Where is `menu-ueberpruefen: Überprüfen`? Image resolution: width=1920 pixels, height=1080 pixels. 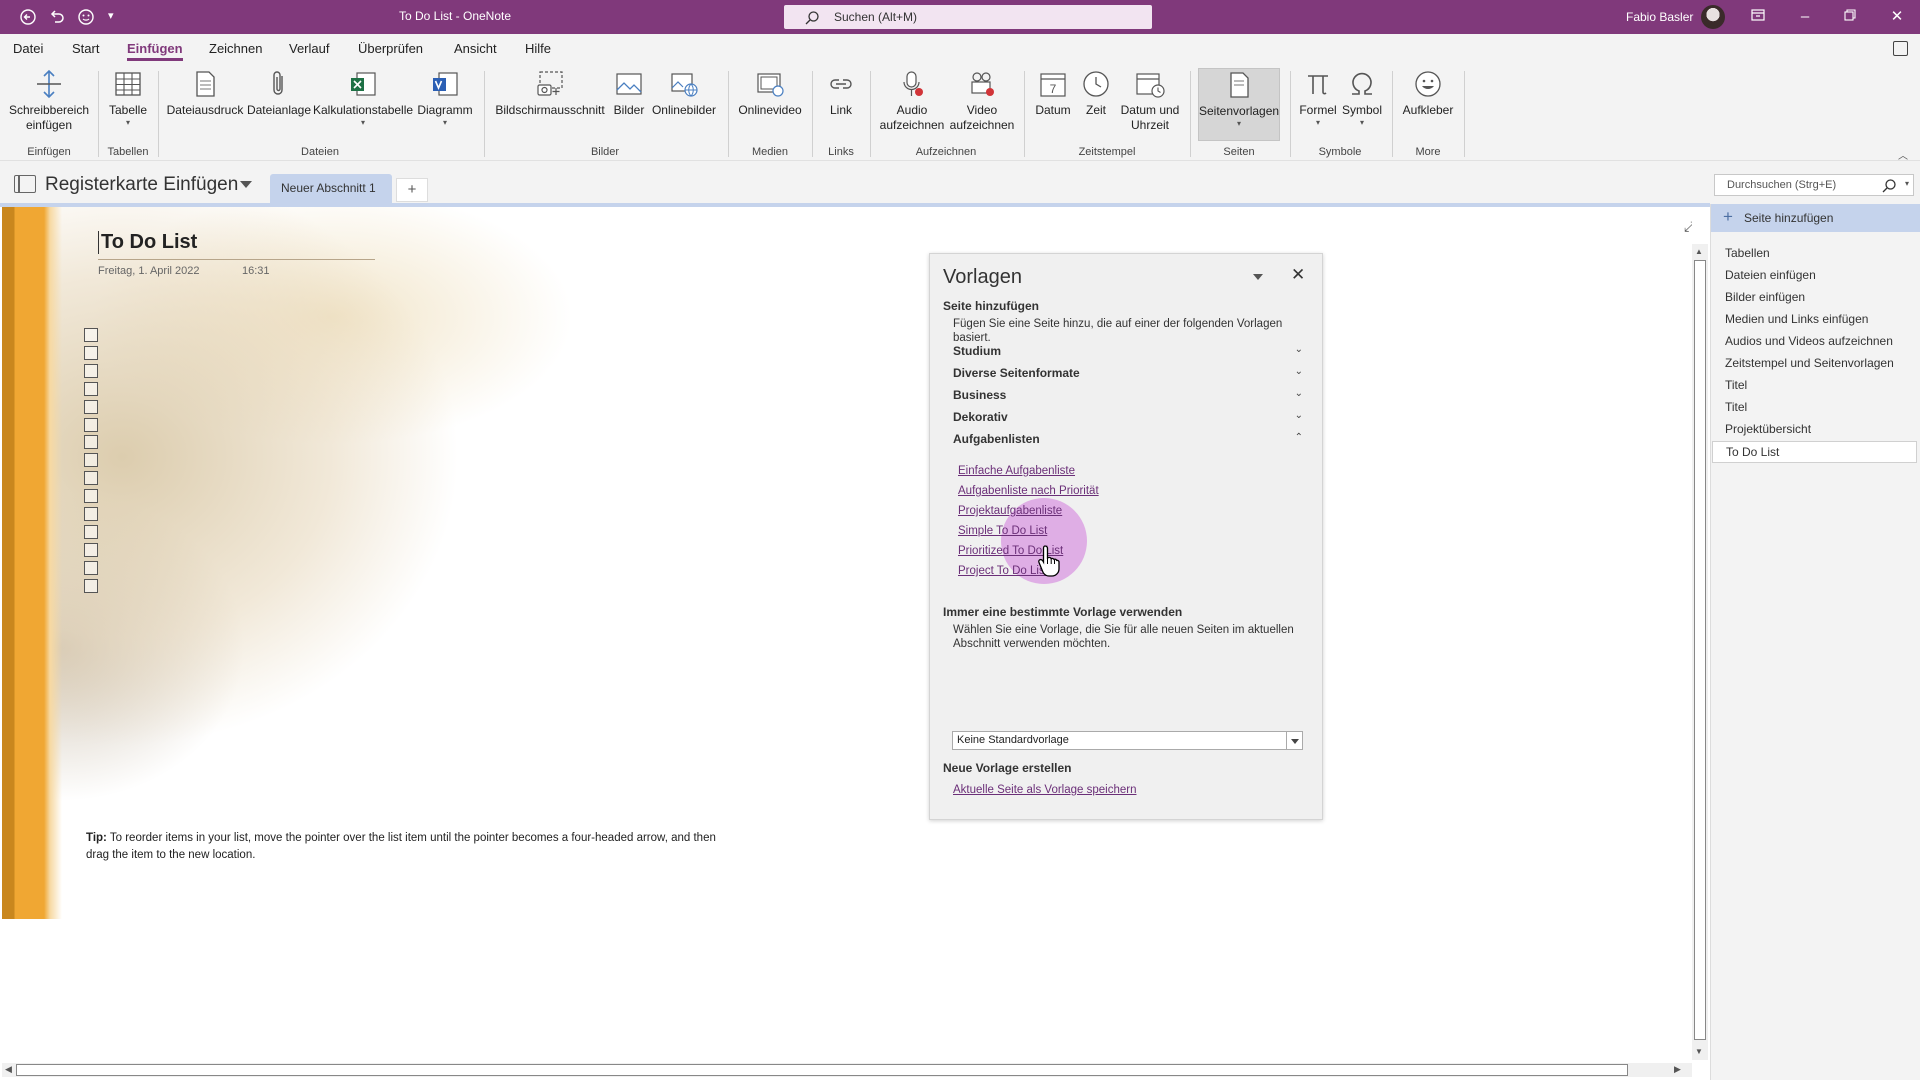
menu-ueberpruefen: Überprüfen is located at coordinates (390, 48).